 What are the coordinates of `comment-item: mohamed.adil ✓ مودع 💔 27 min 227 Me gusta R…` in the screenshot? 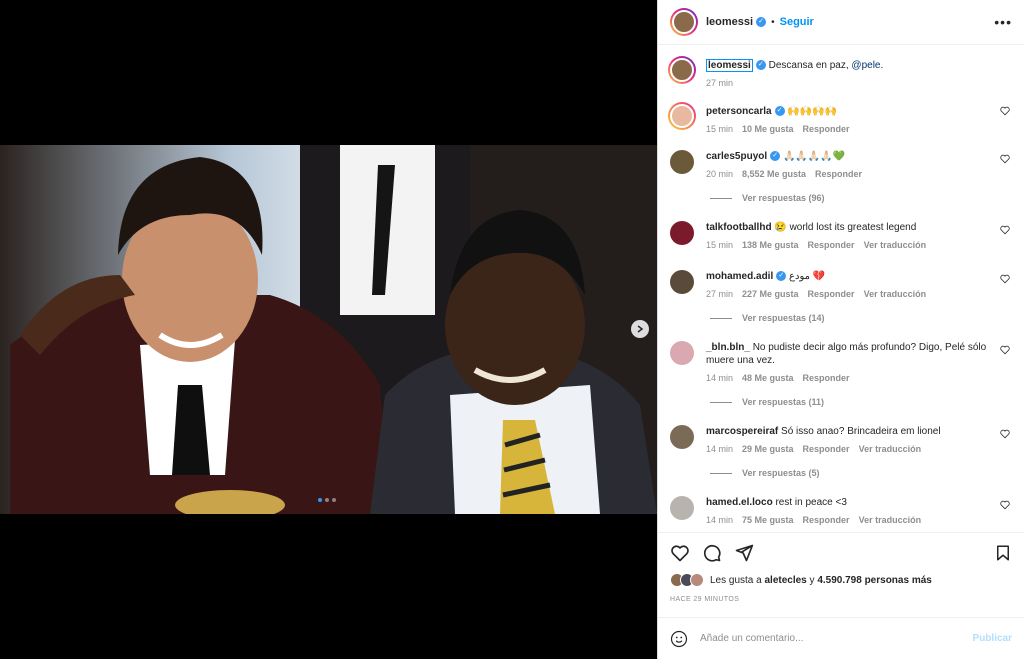 It's located at (841, 284).